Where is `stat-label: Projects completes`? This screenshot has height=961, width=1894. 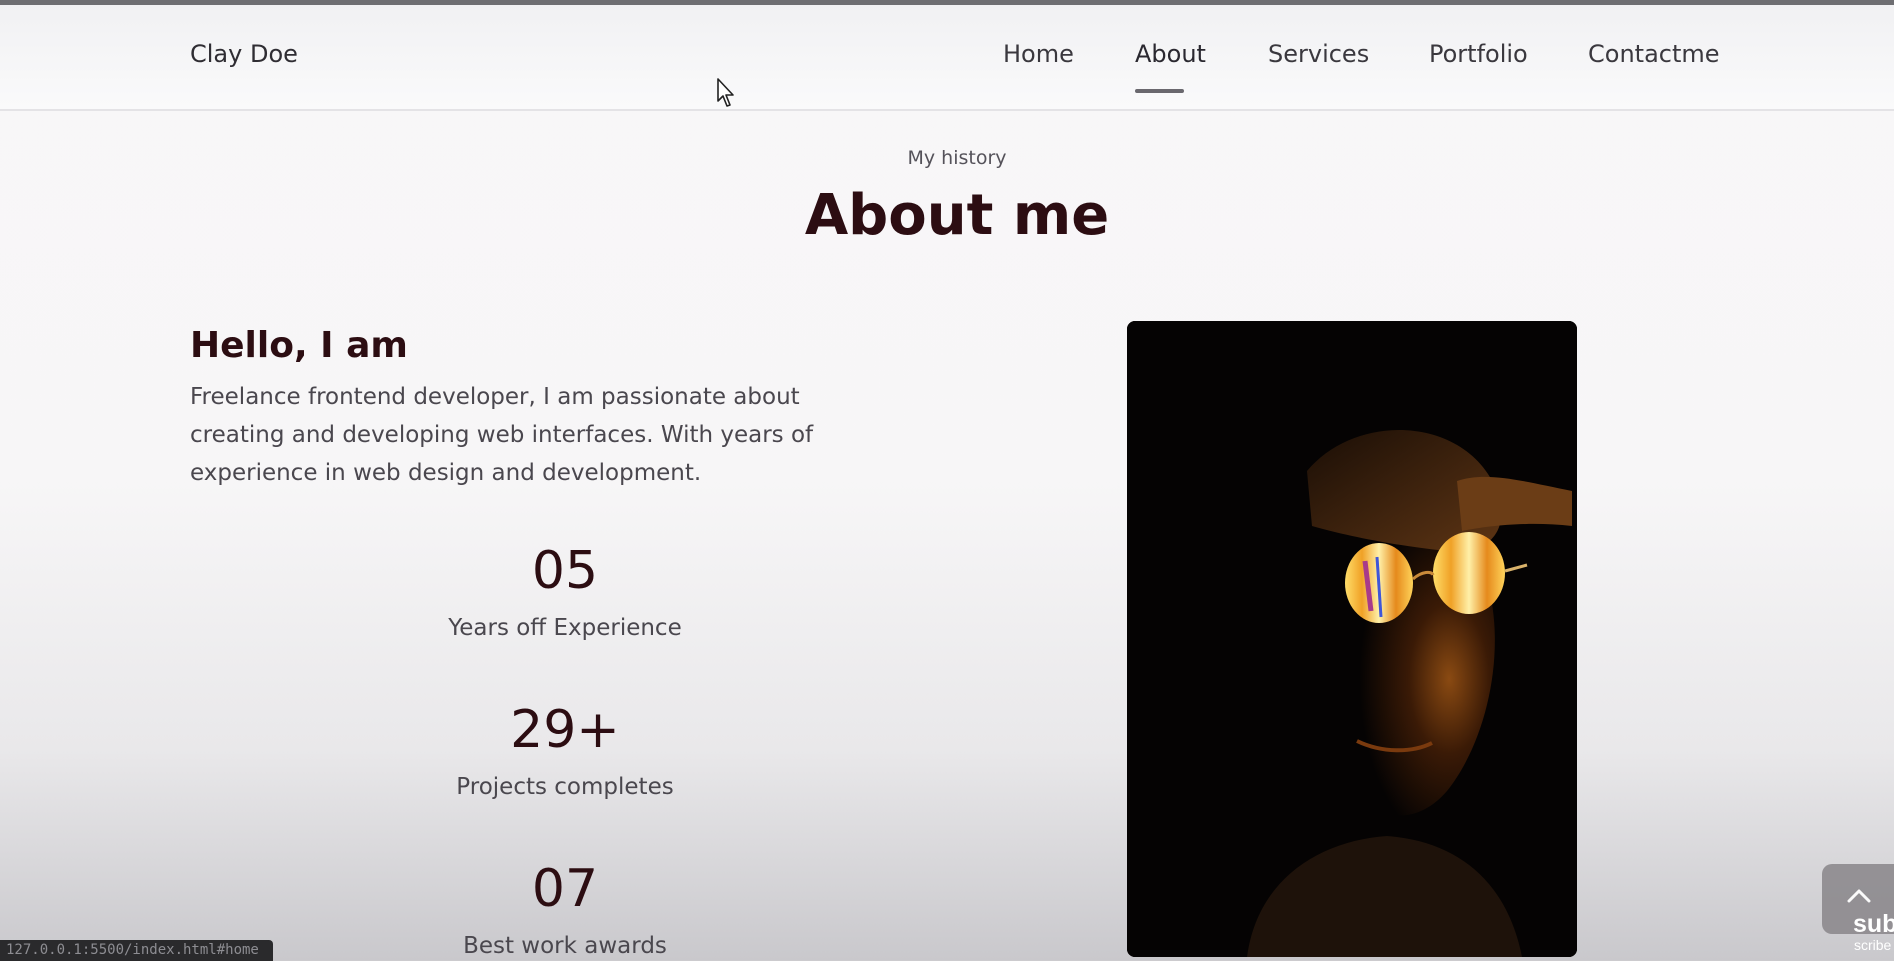
stat-label: Projects completes is located at coordinates (565, 787).